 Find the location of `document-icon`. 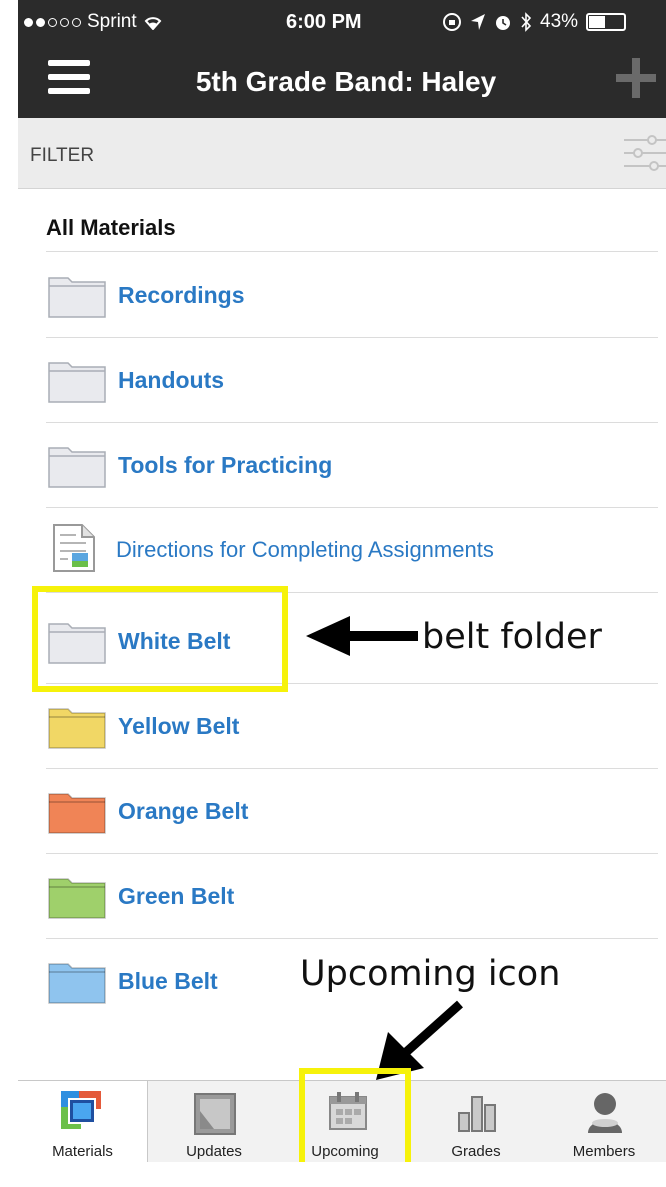

document-icon is located at coordinates (74, 548).